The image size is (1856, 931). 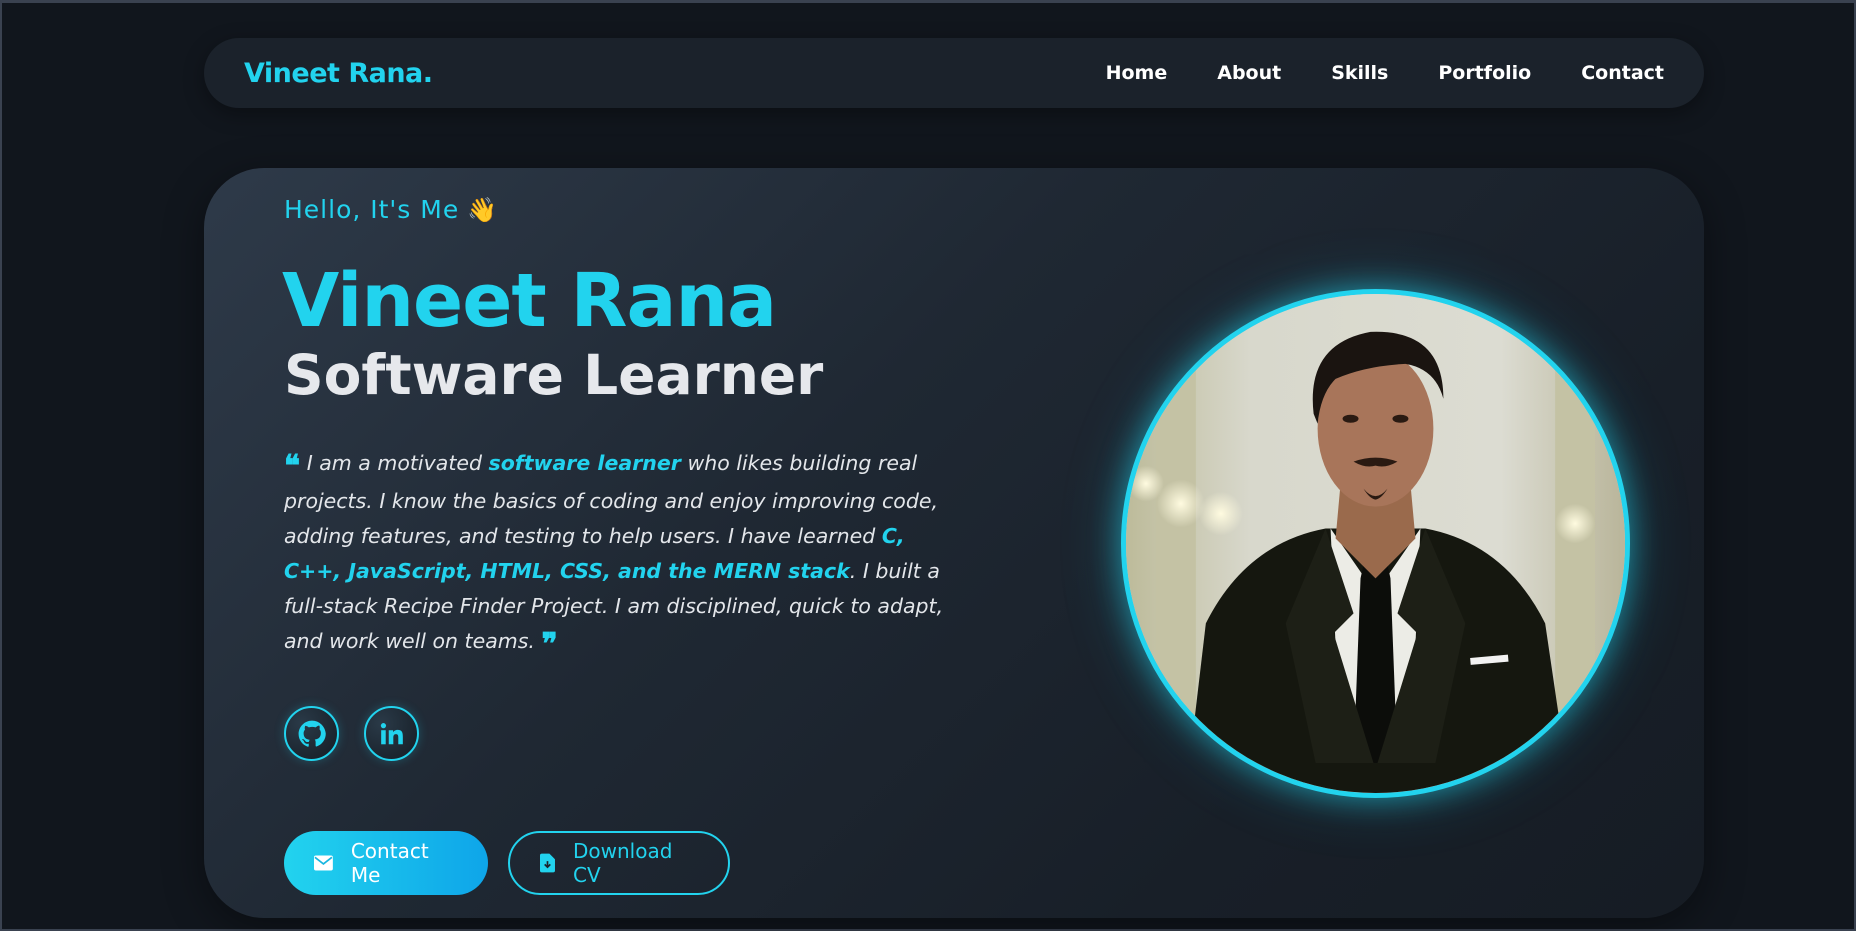 What do you see at coordinates (338, 73) in the screenshot?
I see `logo: Vineet Rana.` at bounding box center [338, 73].